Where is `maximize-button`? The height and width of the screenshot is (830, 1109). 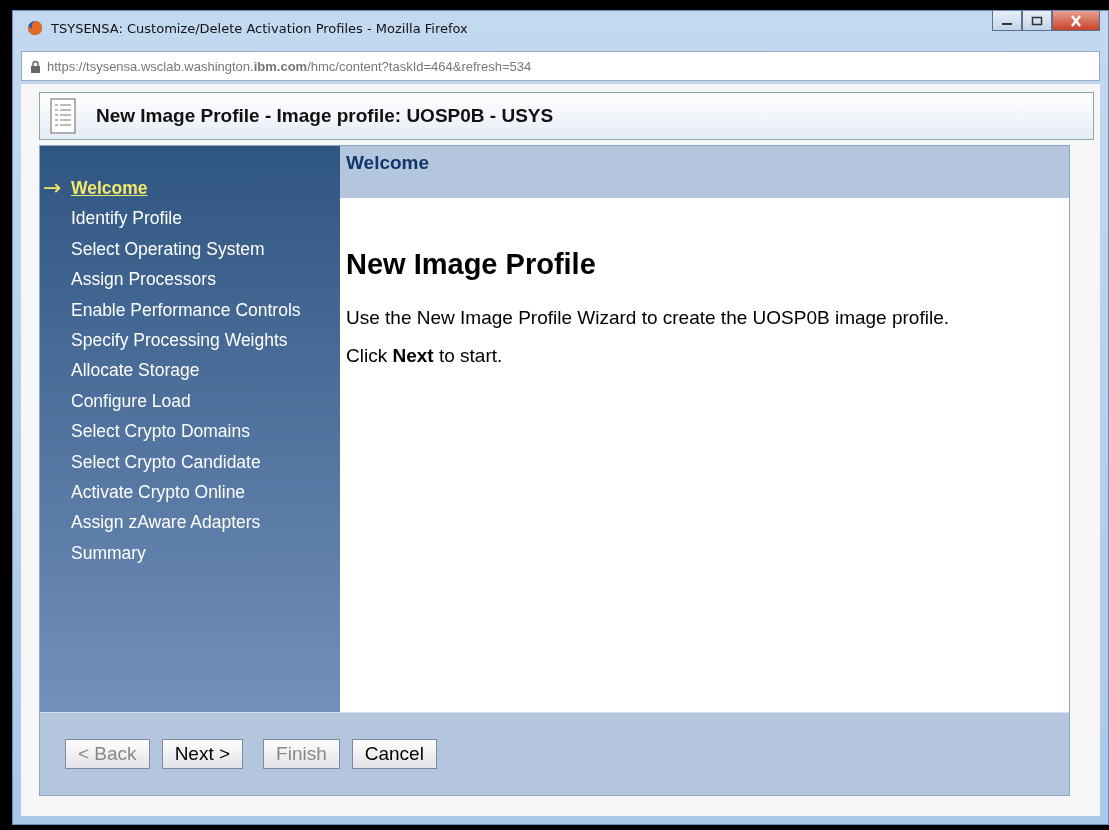 maximize-button is located at coordinates (1037, 21).